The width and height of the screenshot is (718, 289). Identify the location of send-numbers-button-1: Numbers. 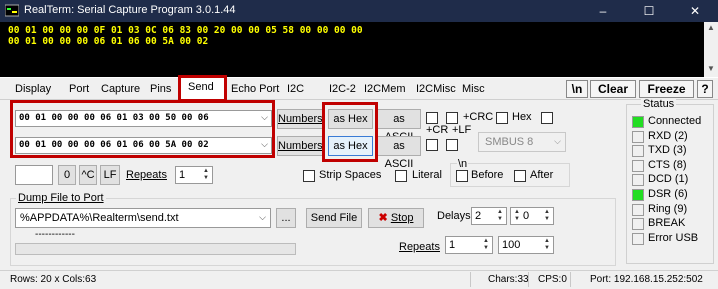
(300, 119).